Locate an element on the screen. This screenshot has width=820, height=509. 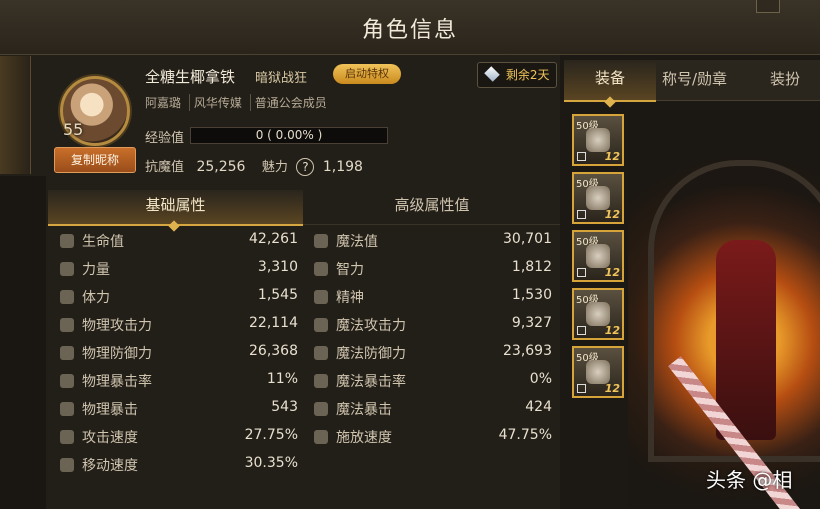
stat-left: 物理防御力 is located at coordinates (106, 353).